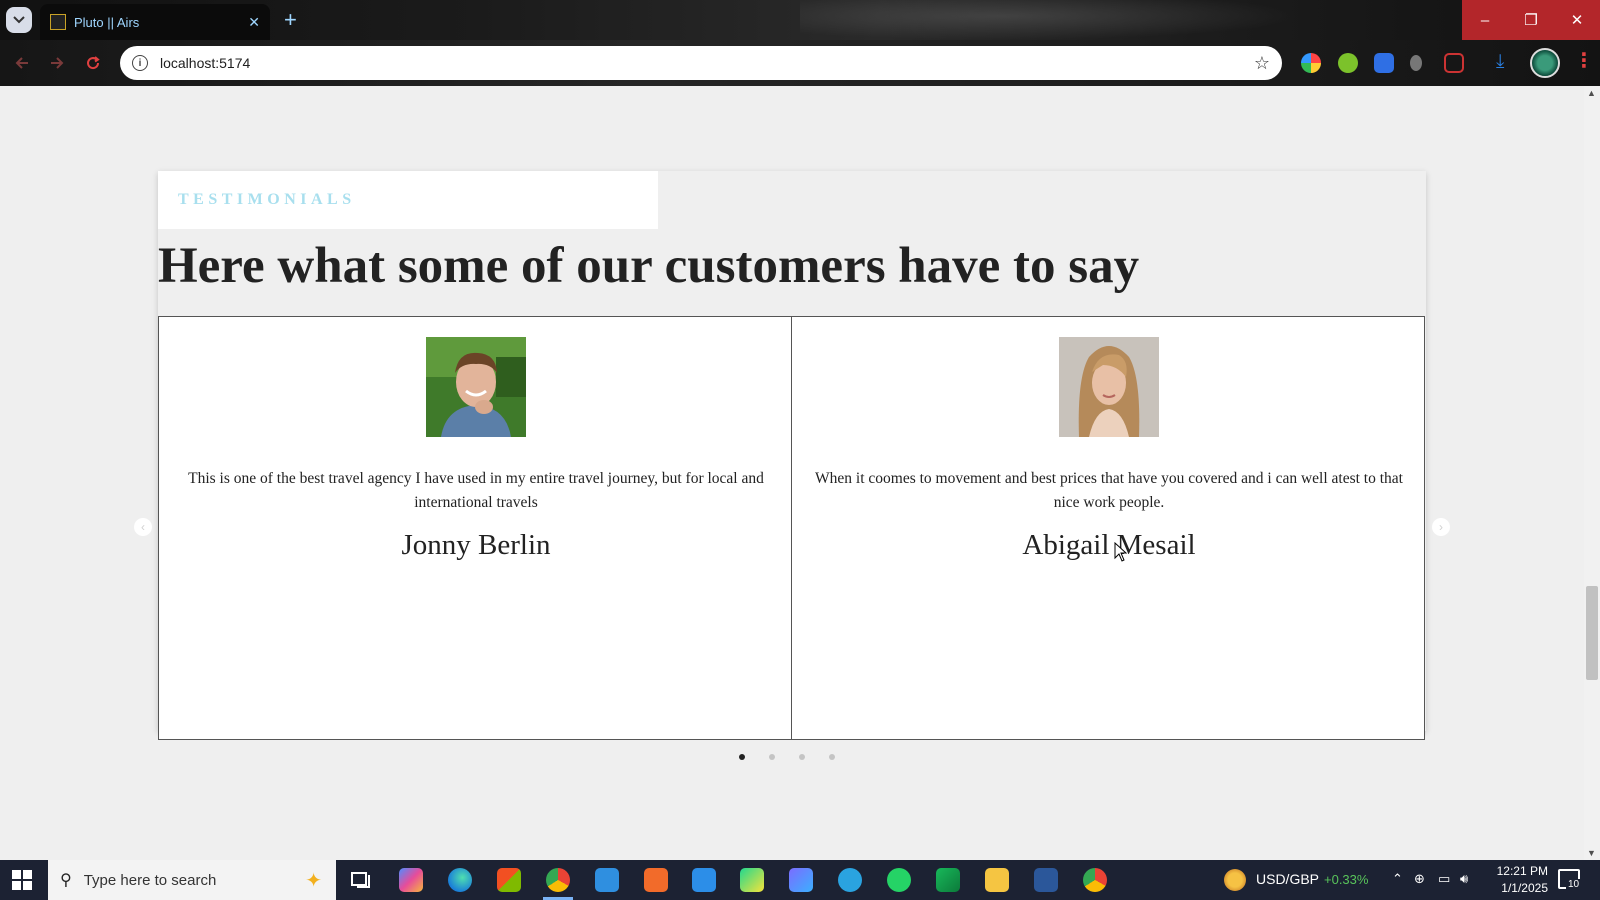 This screenshot has height=900, width=1600. What do you see at coordinates (899, 880) in the screenshot?
I see `whatsapp-icon` at bounding box center [899, 880].